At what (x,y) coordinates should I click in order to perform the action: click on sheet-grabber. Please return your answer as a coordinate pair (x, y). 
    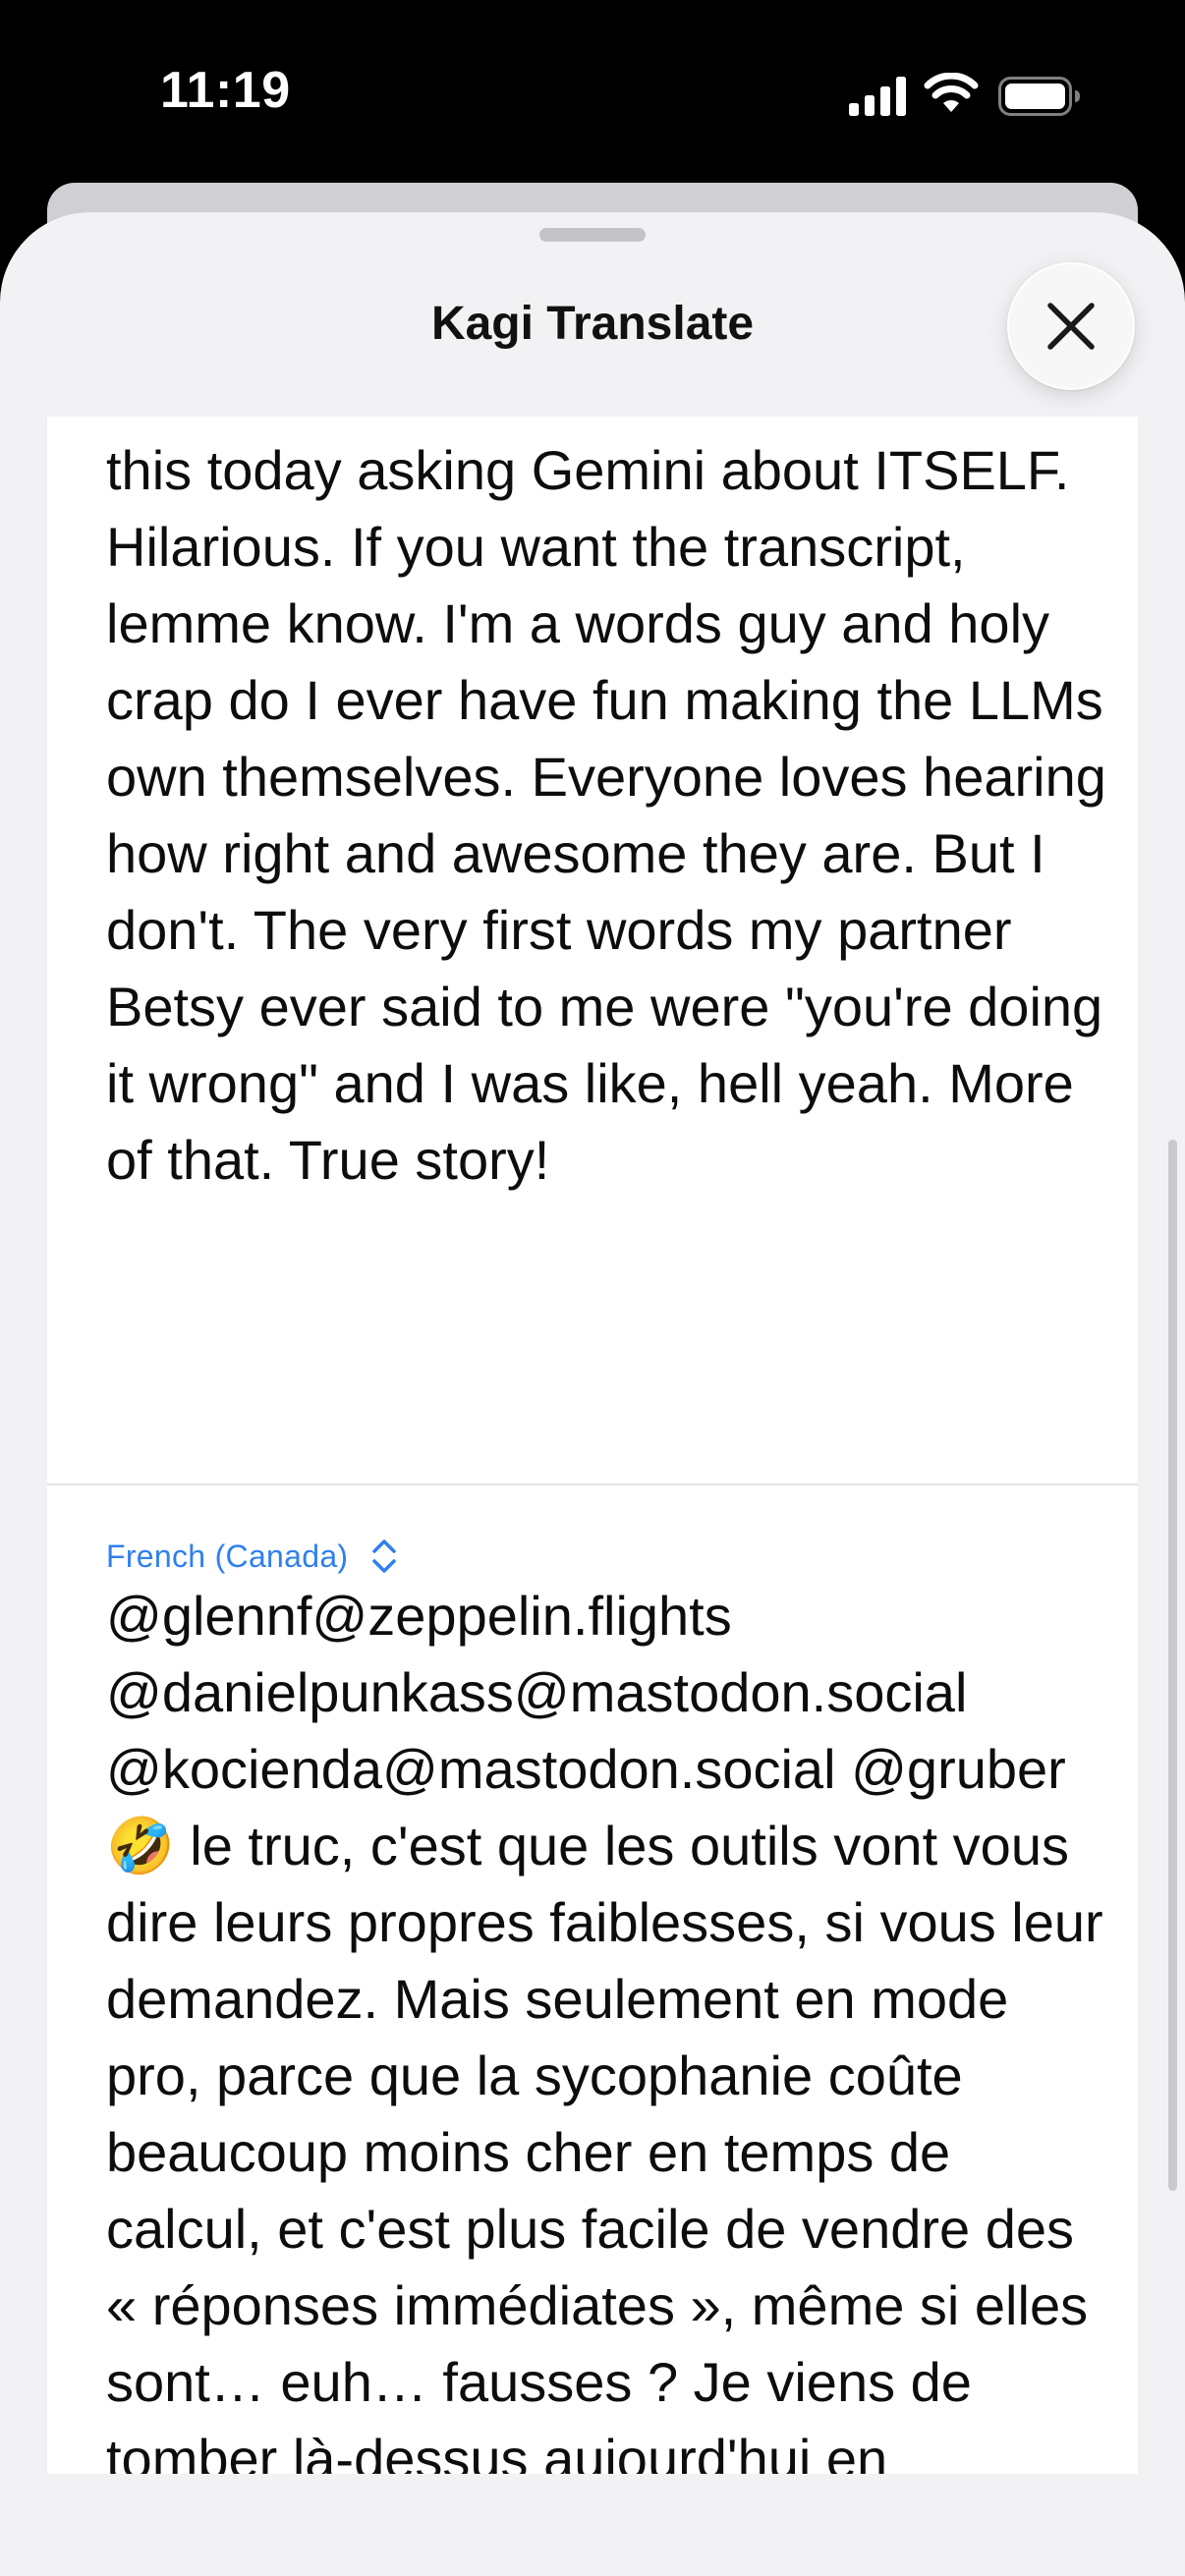
    Looking at the image, I should click on (592, 235).